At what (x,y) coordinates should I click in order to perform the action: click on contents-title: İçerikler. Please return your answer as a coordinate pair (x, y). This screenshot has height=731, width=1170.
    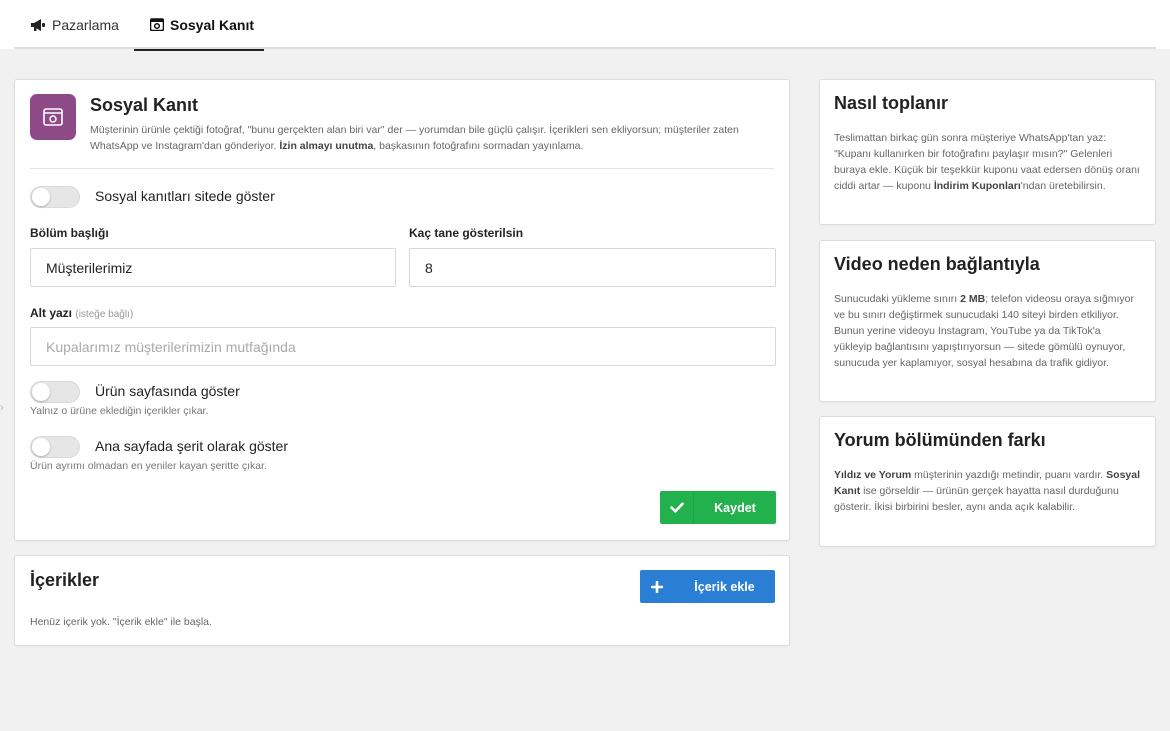
    Looking at the image, I should click on (65, 580).